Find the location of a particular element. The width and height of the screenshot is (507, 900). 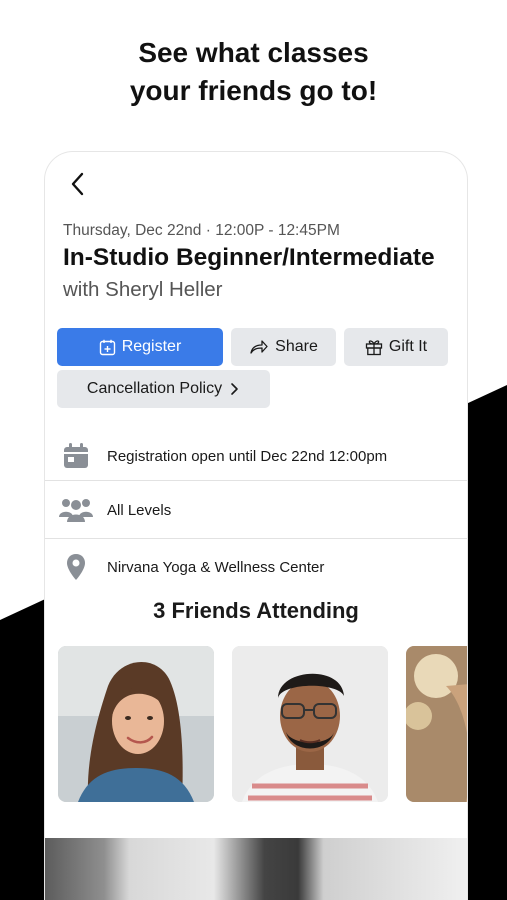

level-text: All Levels is located at coordinates (139, 510).